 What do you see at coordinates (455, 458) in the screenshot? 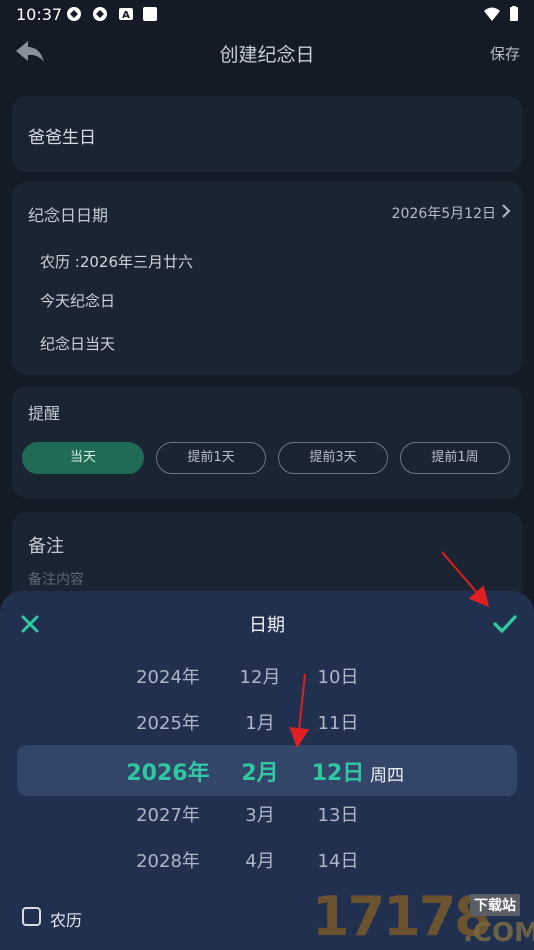
I see `reminder-option-1-week: 提前1周` at bounding box center [455, 458].